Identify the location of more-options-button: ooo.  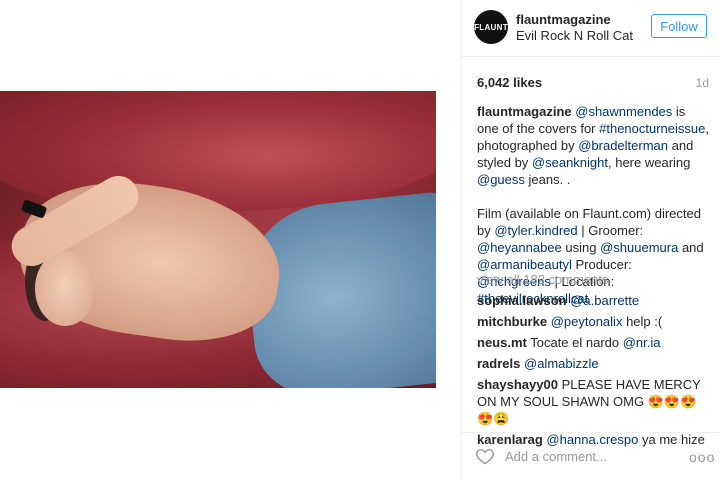
(702, 457).